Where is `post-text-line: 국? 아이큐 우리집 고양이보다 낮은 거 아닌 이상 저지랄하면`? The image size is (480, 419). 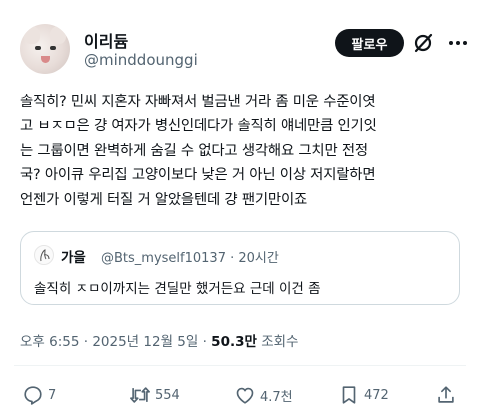 post-text-line: 국? 아이큐 우리집 고양이보다 낮은 거 아닌 이상 저지랄하면 is located at coordinates (198, 175).